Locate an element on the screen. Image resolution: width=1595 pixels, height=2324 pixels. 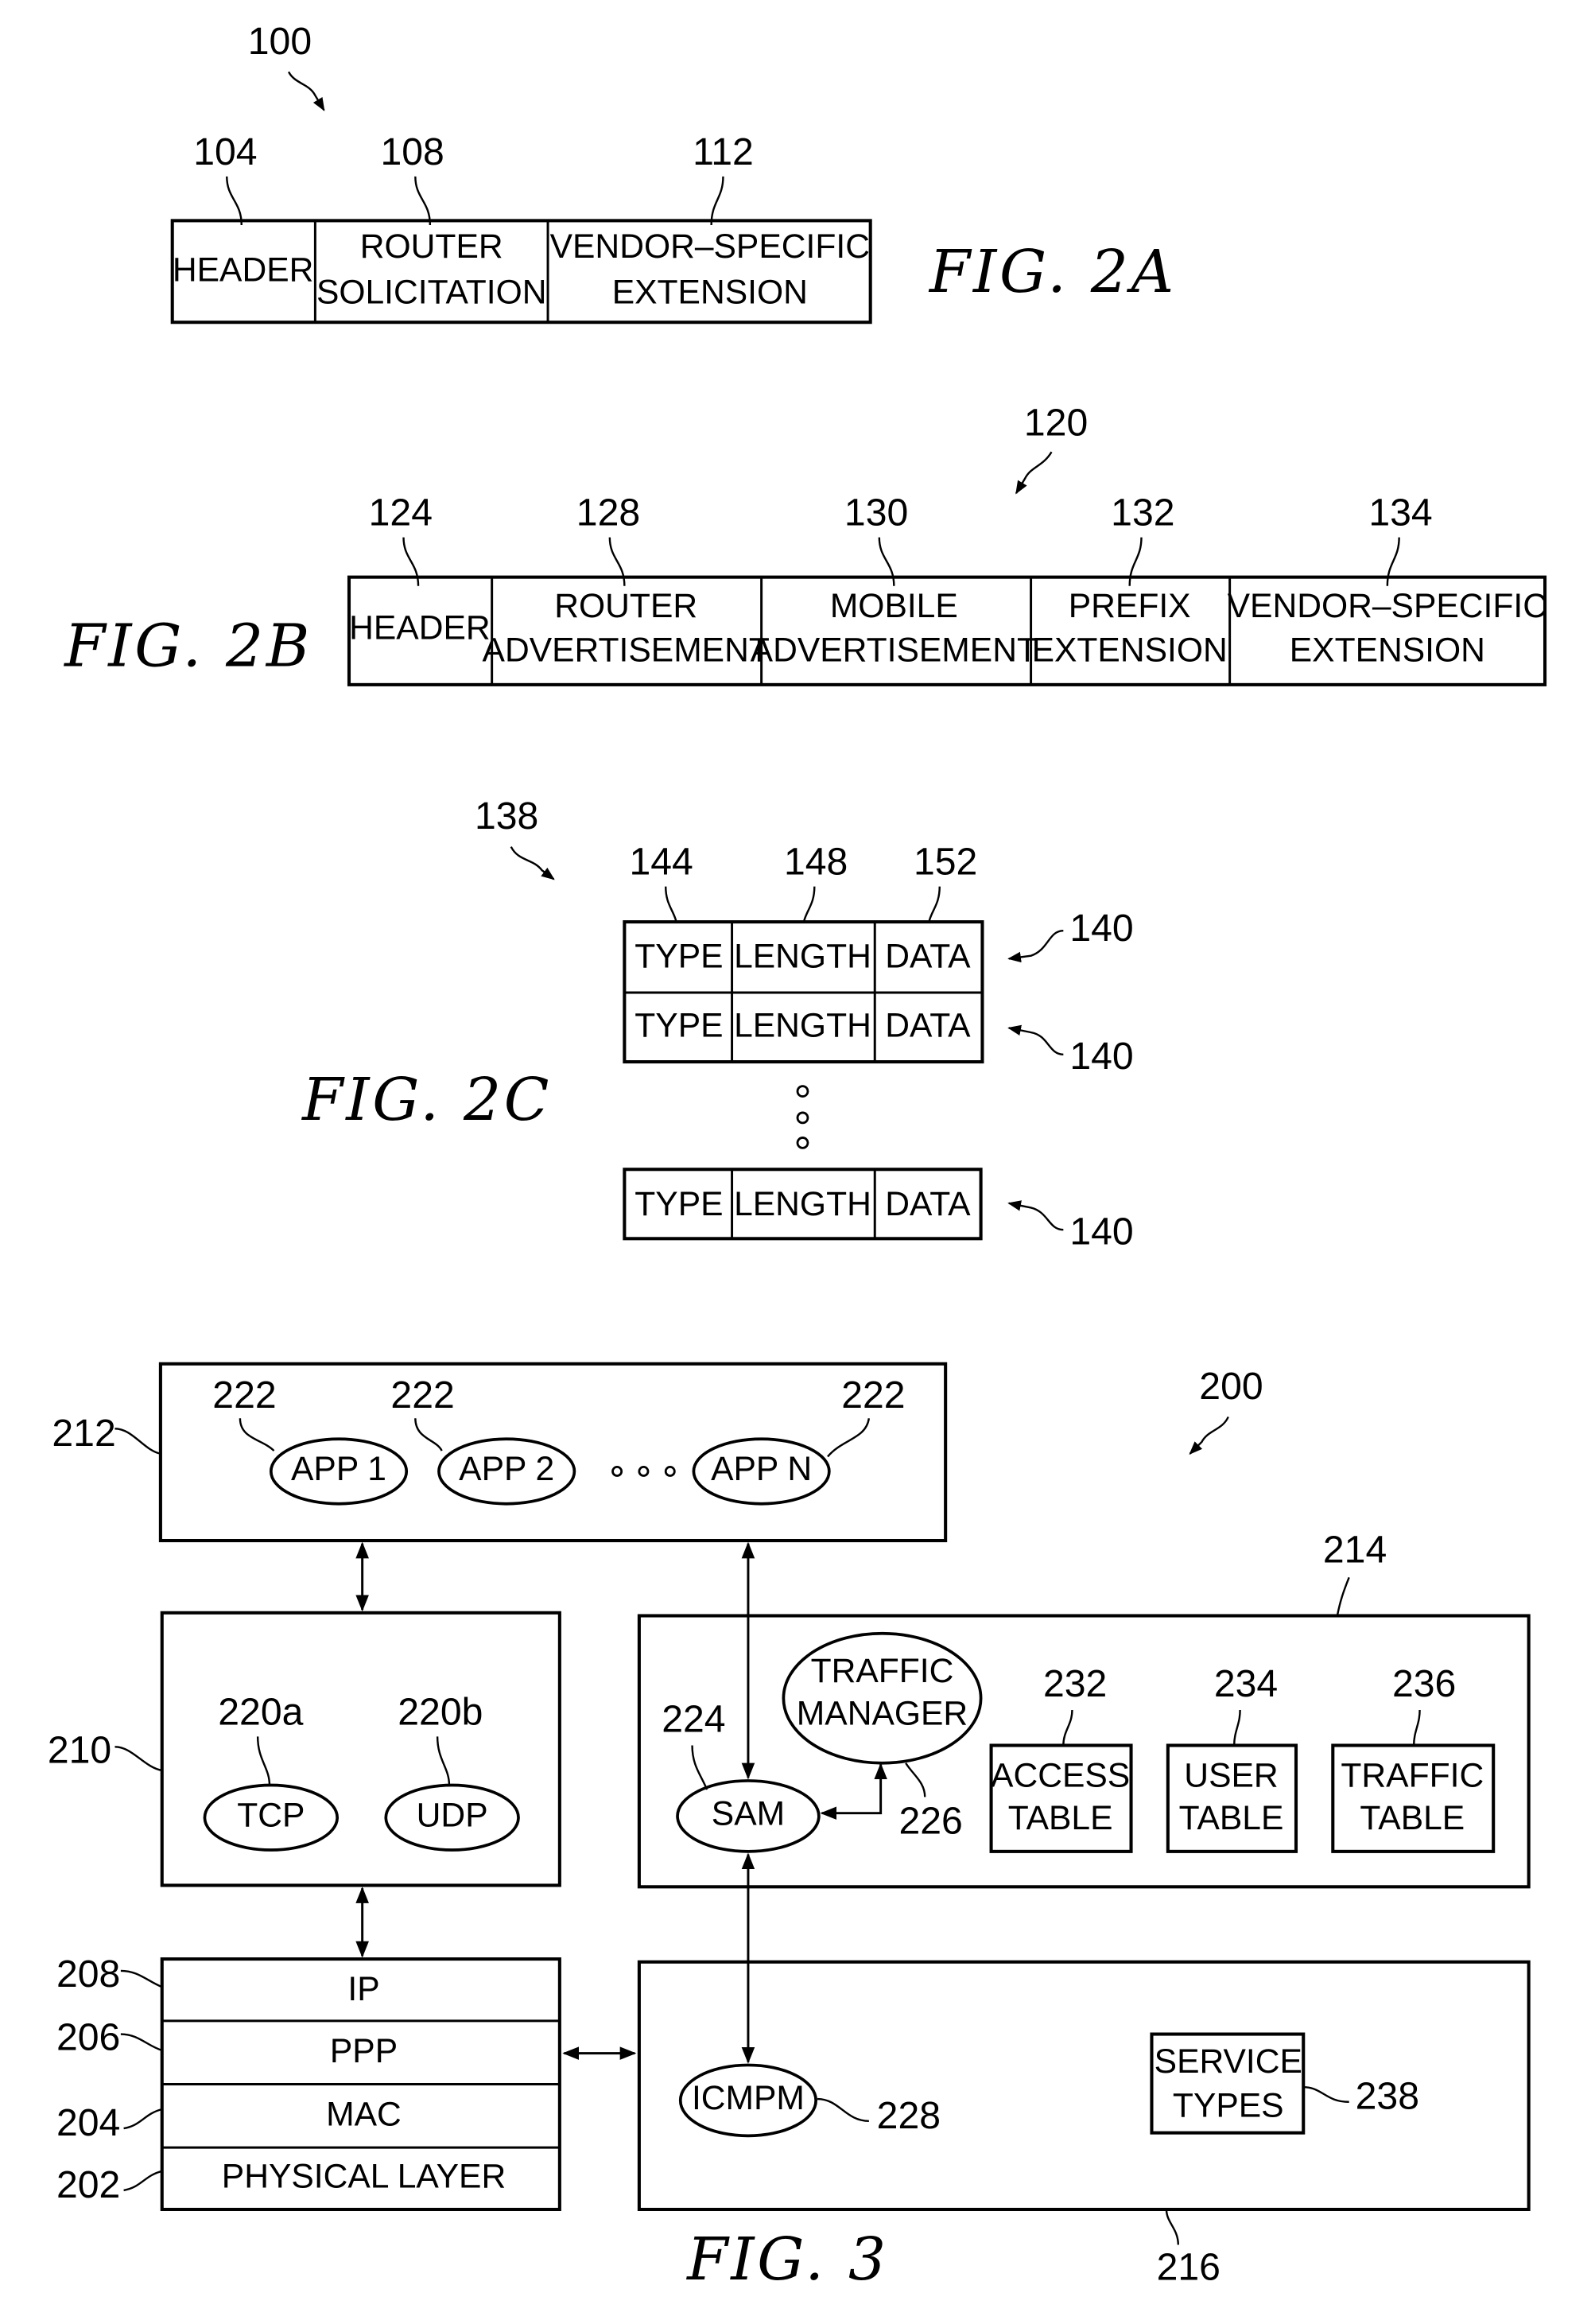
ref-128: 128 is located at coordinates (608, 513).